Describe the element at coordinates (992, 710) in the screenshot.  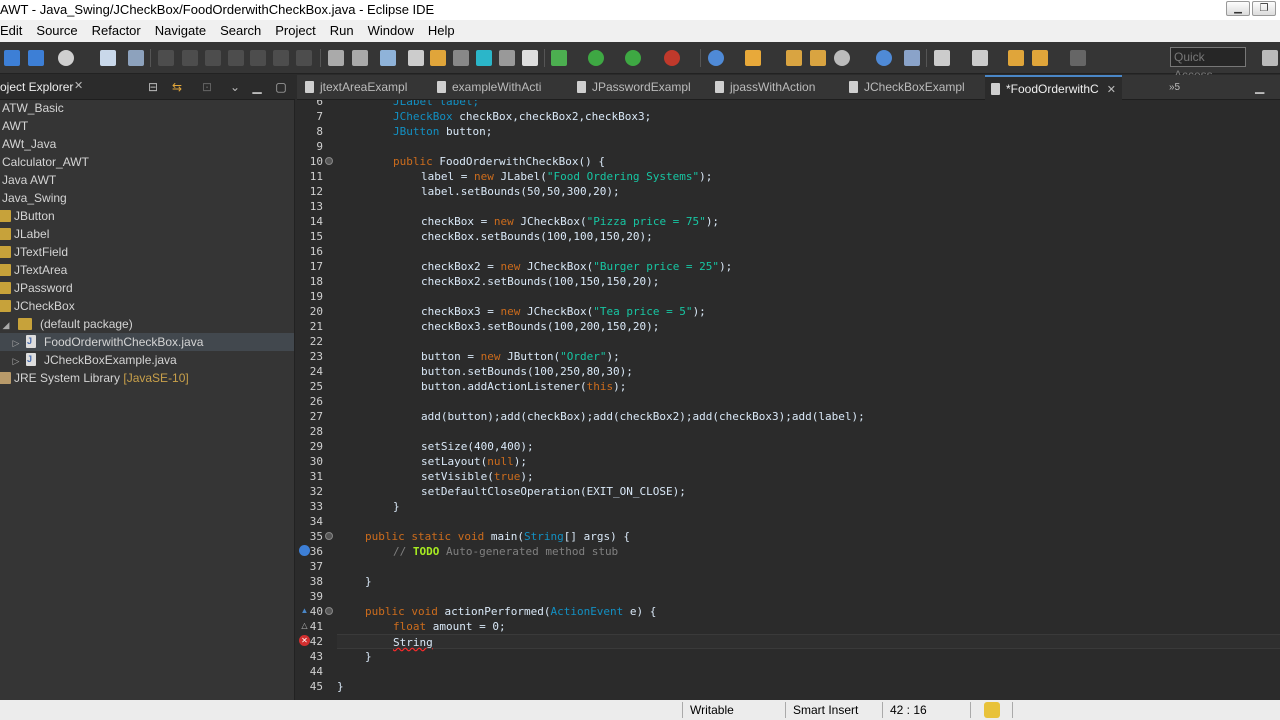
I see `sync-icon` at that location.